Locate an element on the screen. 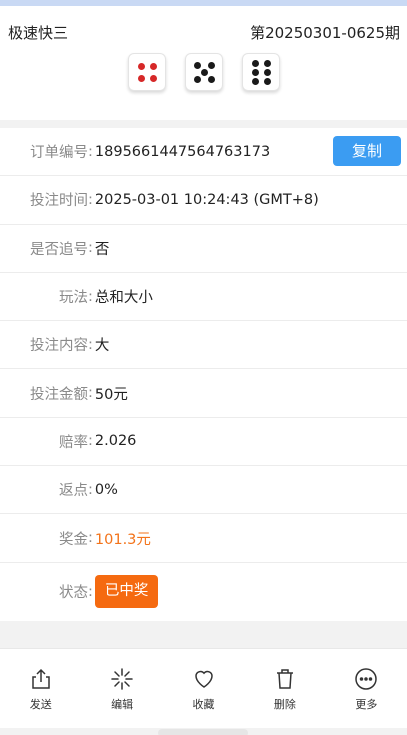 Image resolution: width=407 pixels, height=735 pixels. die-five-icon is located at coordinates (204, 72).